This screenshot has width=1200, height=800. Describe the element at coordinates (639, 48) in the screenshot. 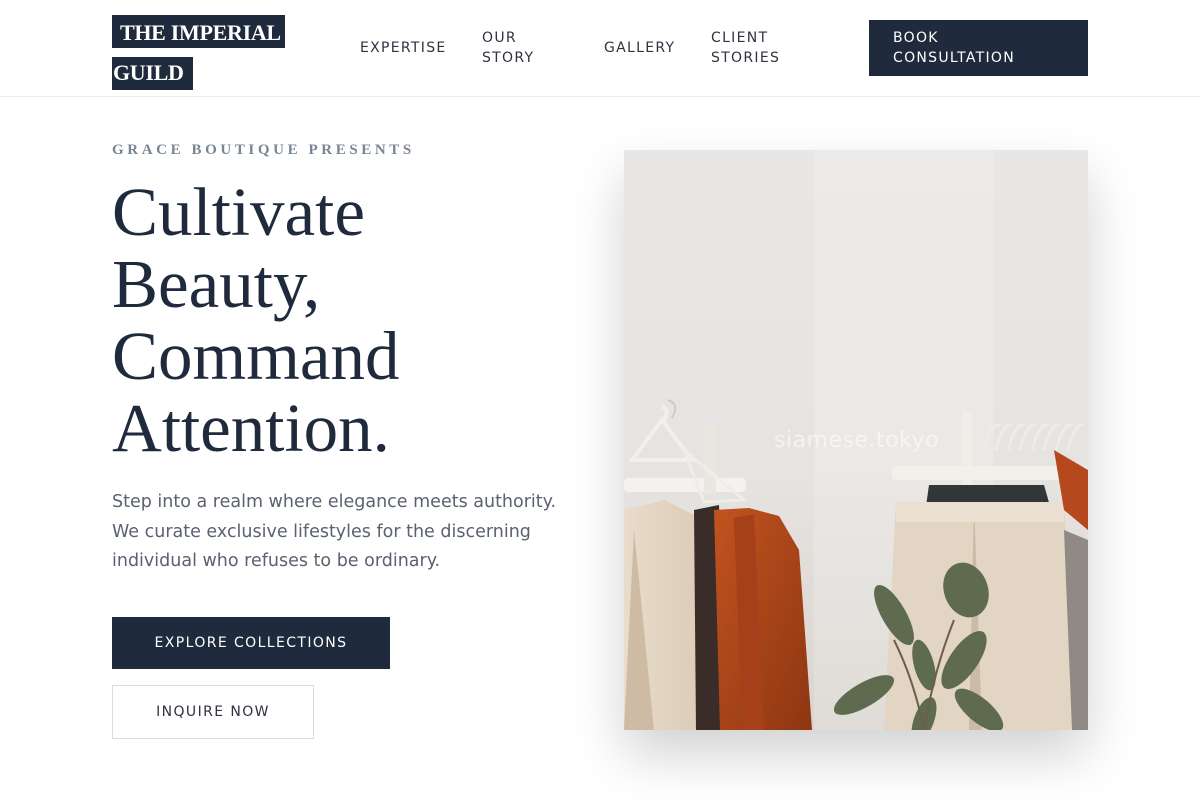

I see `nav-gallery: GALLERY` at that location.